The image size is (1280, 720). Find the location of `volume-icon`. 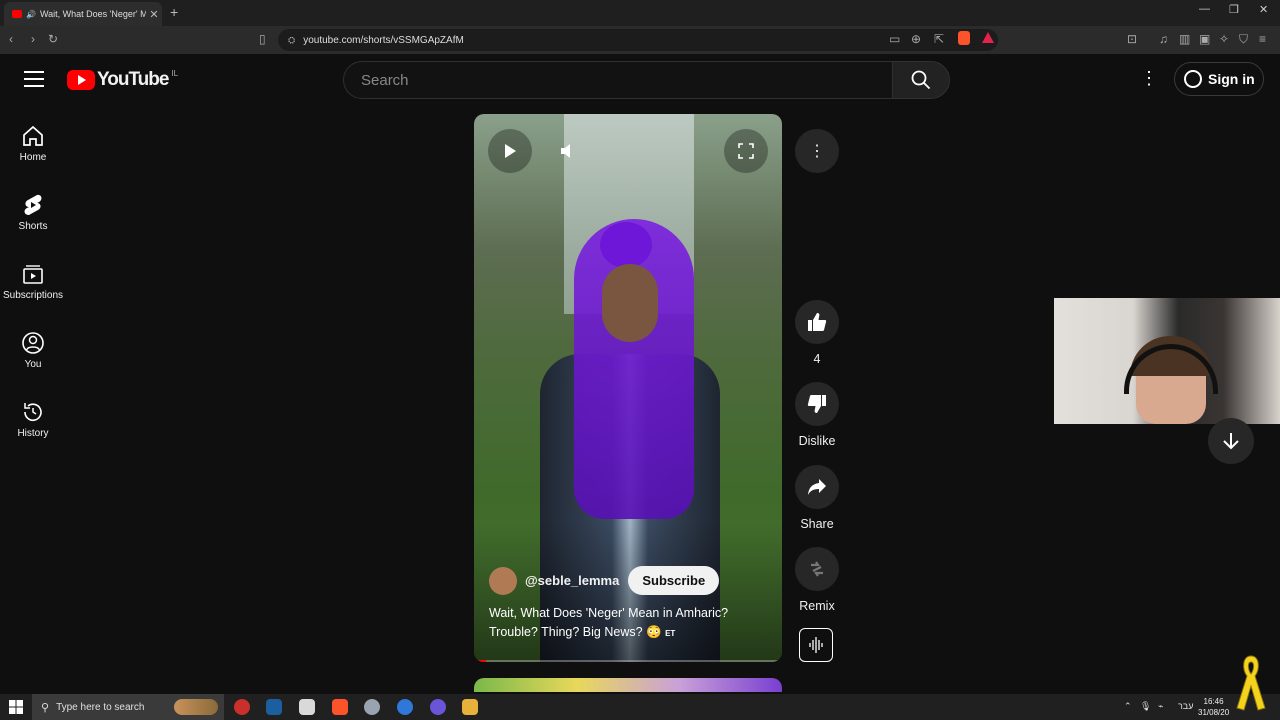

volume-icon is located at coordinates (565, 151).